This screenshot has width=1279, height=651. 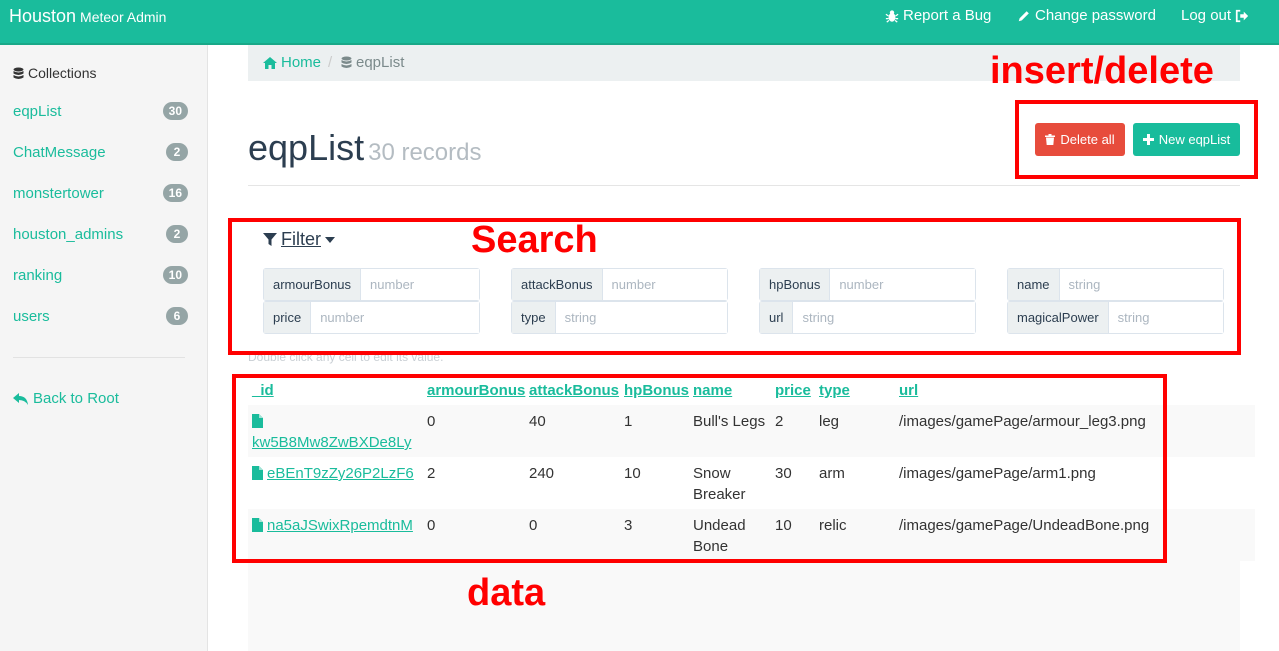 I want to click on insert-delete-annotation-label: insert/delete, so click(x=1102, y=71).